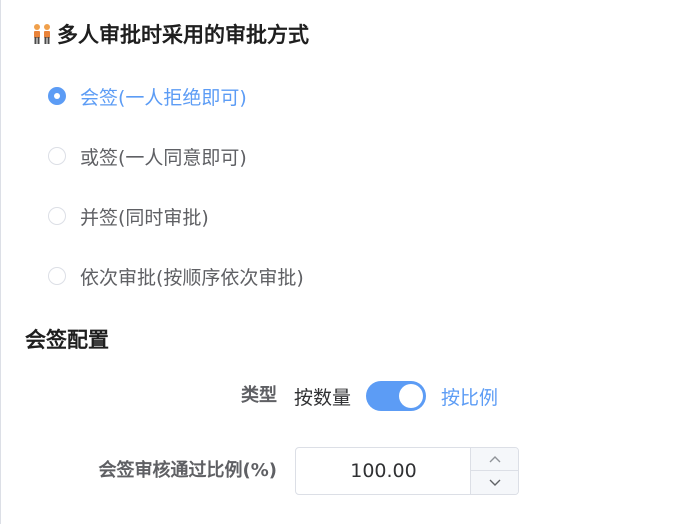 This screenshot has width=692, height=524. What do you see at coordinates (411, 396) in the screenshot?
I see `switch-knob` at bounding box center [411, 396].